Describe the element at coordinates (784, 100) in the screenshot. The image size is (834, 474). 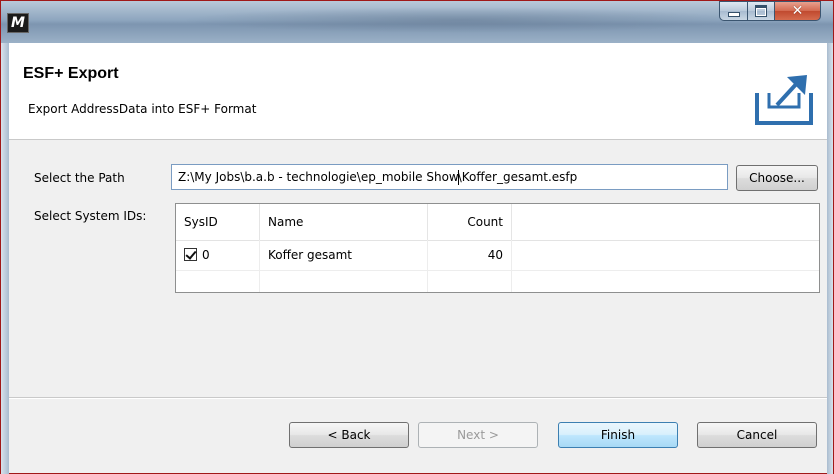
I see `export-icon` at that location.